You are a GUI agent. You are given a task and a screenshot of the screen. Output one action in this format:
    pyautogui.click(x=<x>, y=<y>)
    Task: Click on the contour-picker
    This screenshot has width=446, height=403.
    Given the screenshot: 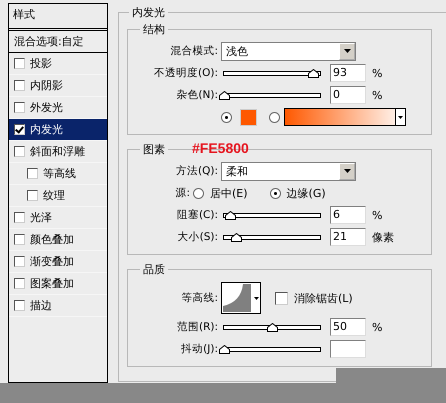 What is the action you would take?
    pyautogui.click(x=241, y=298)
    